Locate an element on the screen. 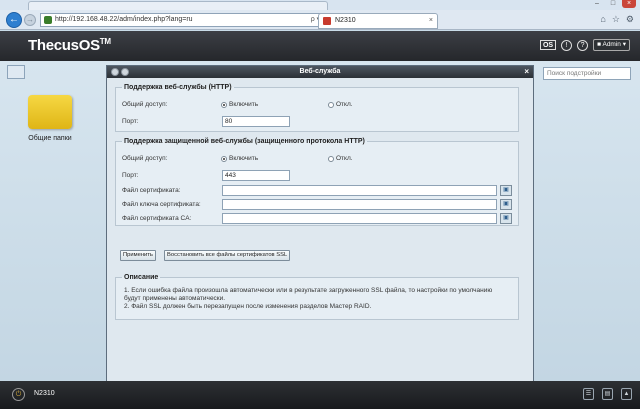  settings-search-input: Поиск подстройки is located at coordinates (587, 73).